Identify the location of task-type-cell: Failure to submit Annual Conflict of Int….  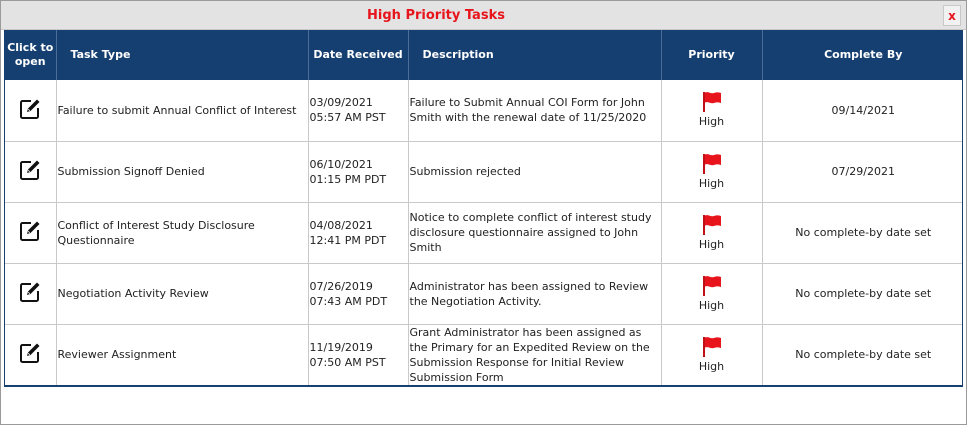
(182, 111).